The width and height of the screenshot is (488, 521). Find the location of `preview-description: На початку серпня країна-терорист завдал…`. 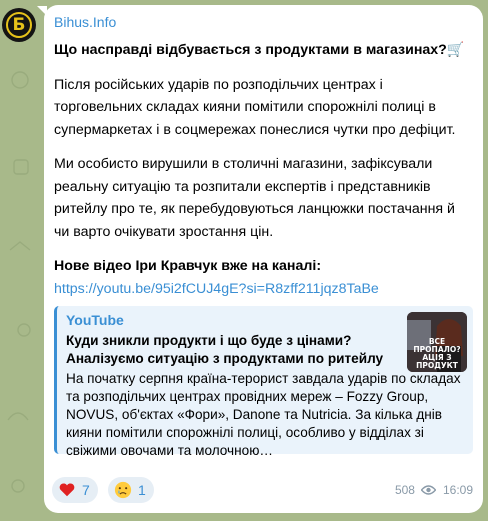

preview-description: На початку серпня країна-терорист завдал… is located at coordinates (263, 414).